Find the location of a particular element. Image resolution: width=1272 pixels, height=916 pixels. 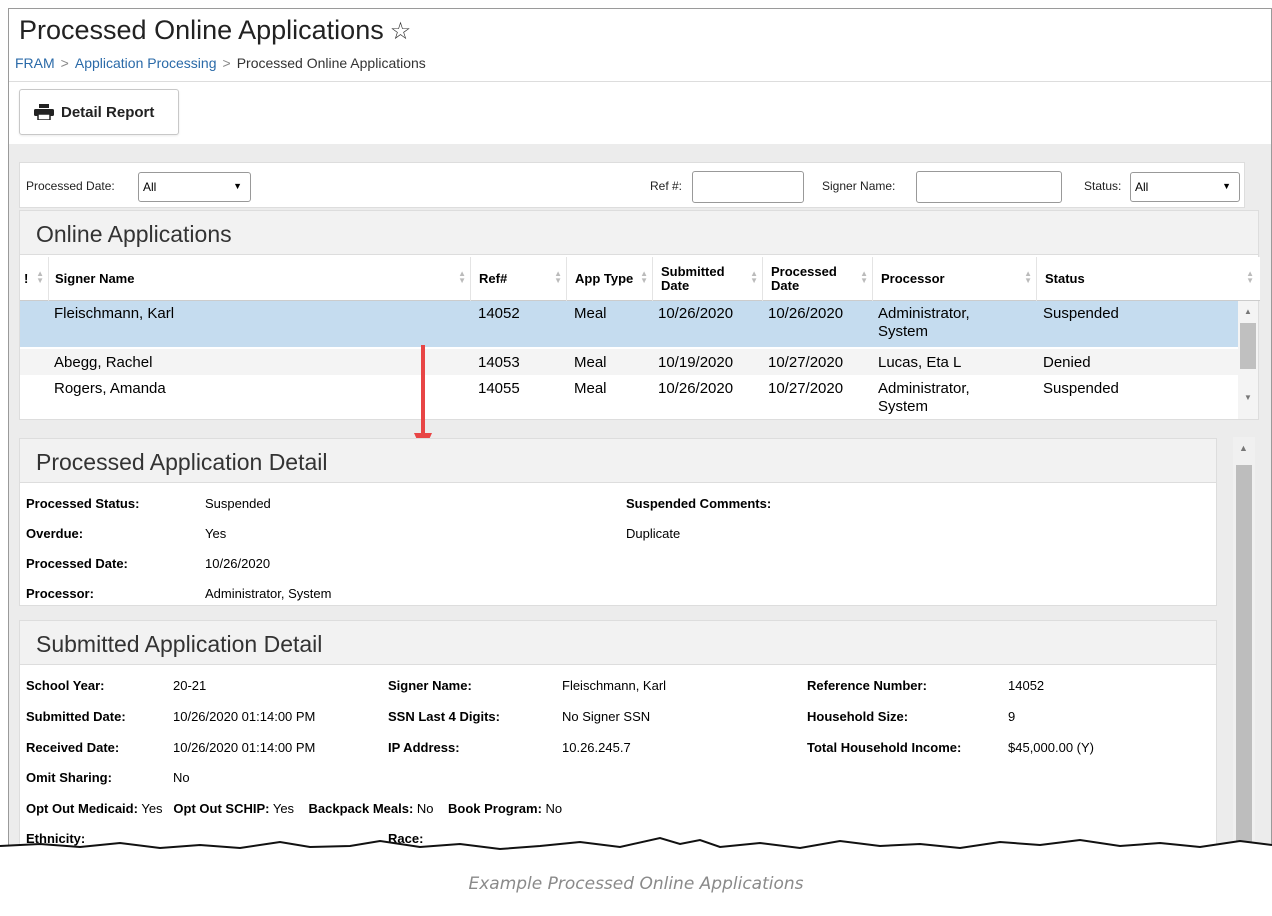

ip-address-value: 10.26.245.7 is located at coordinates (596, 747).